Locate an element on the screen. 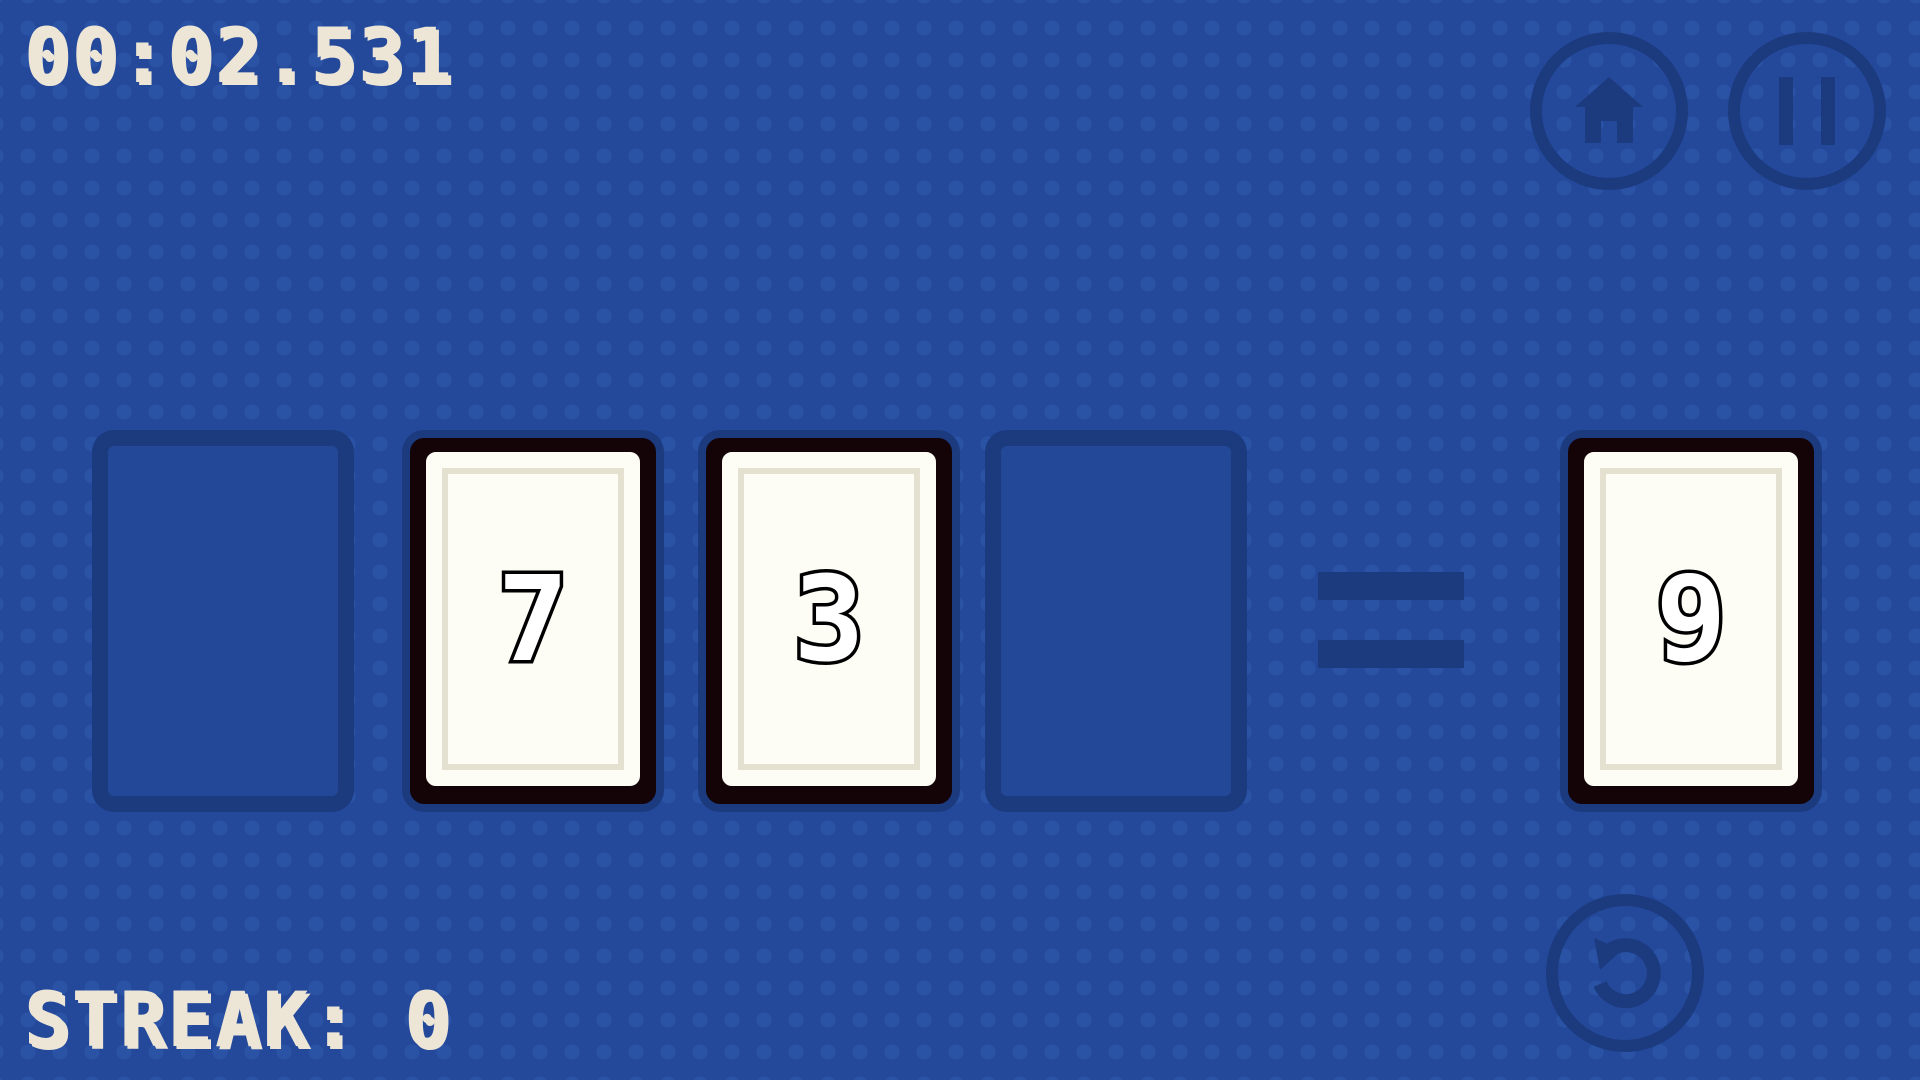 This screenshot has height=1080, width=1920. card-face: 7 is located at coordinates (533, 619).